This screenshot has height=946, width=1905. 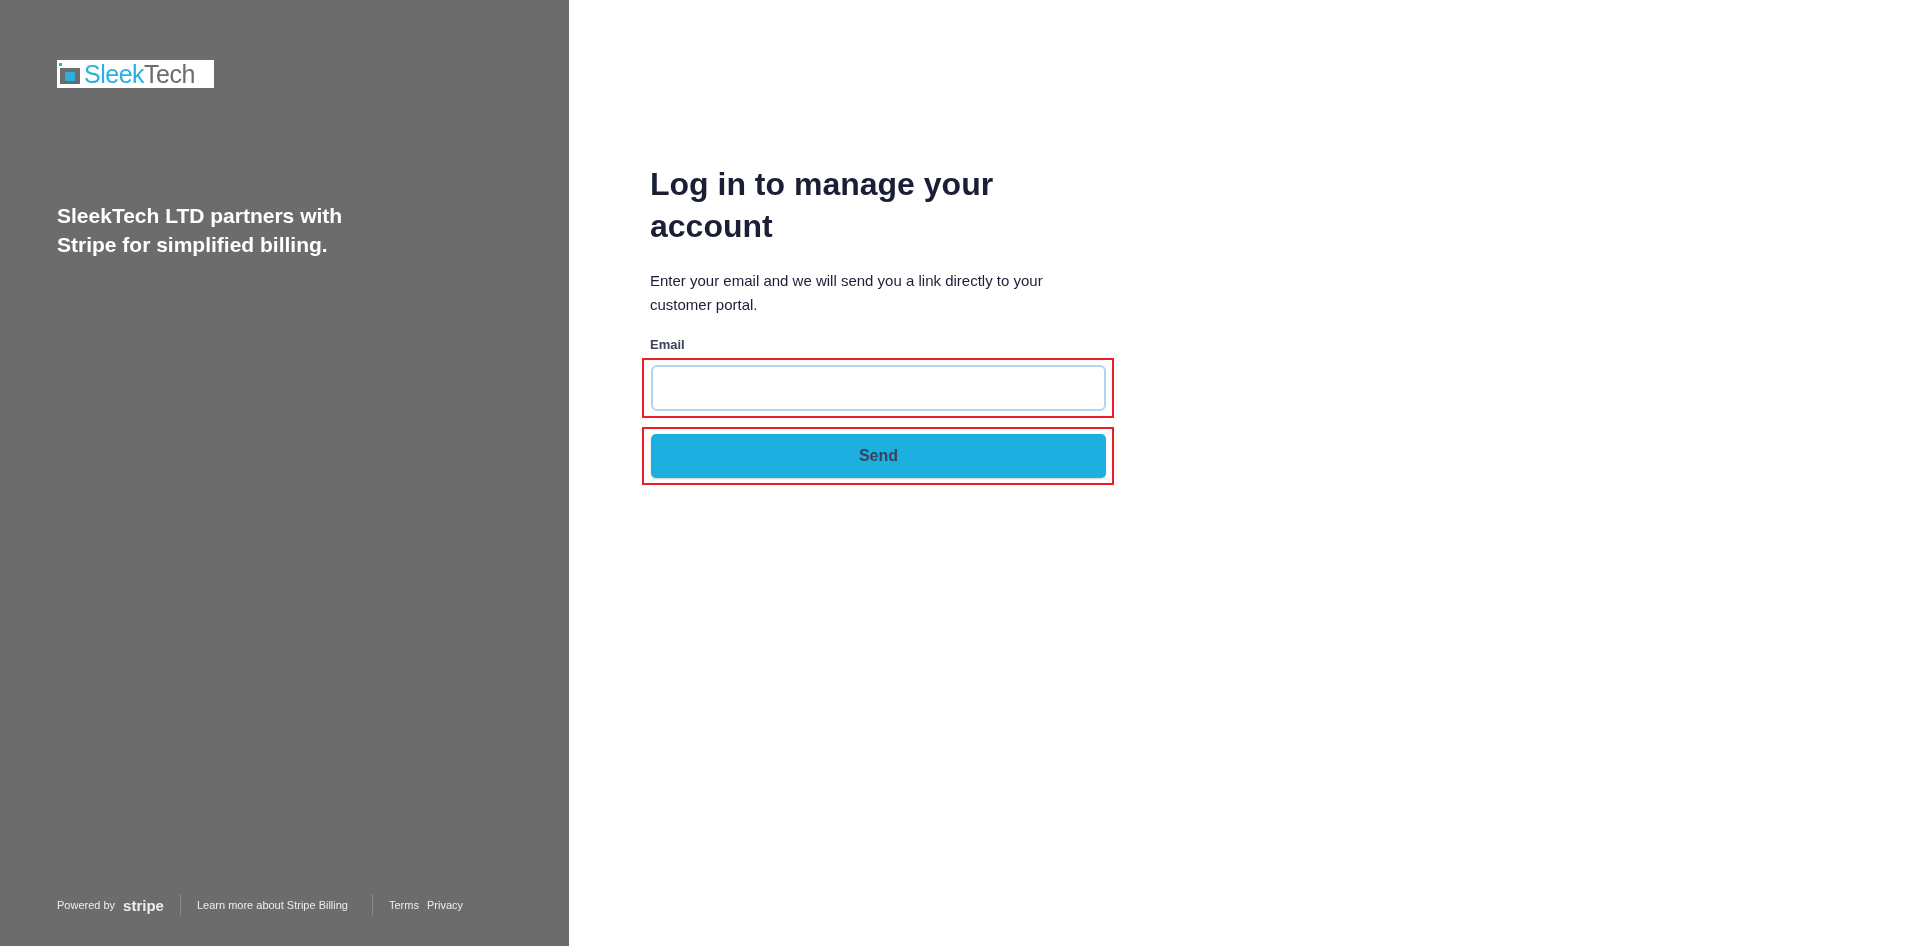 I want to click on footer-link: Learn more about Stripe Billing, so click(x=272, y=905).